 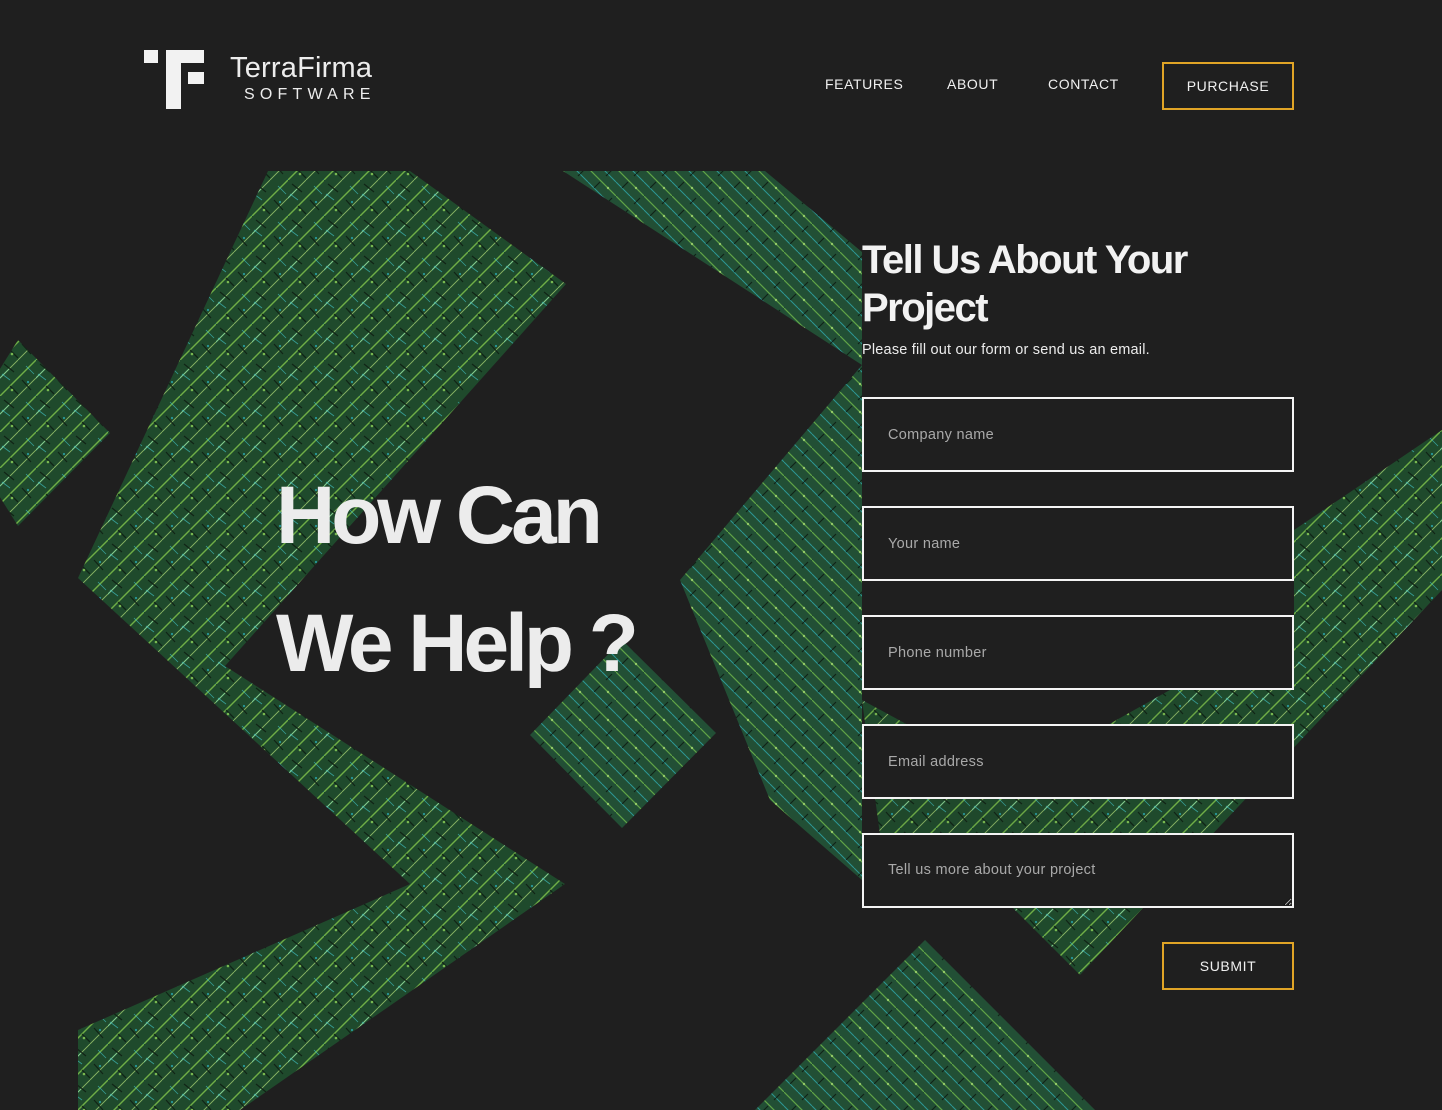 I want to click on brand-tagline: SOFTWARE, so click(x=310, y=94).